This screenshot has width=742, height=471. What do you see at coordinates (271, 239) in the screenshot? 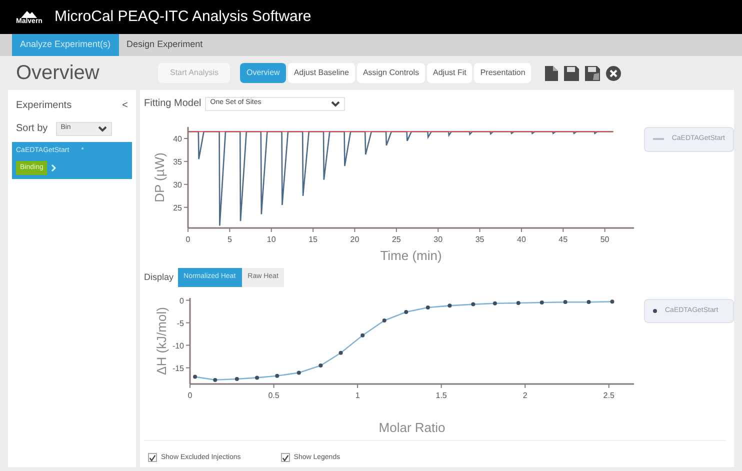
I see `tick-label: 10` at bounding box center [271, 239].